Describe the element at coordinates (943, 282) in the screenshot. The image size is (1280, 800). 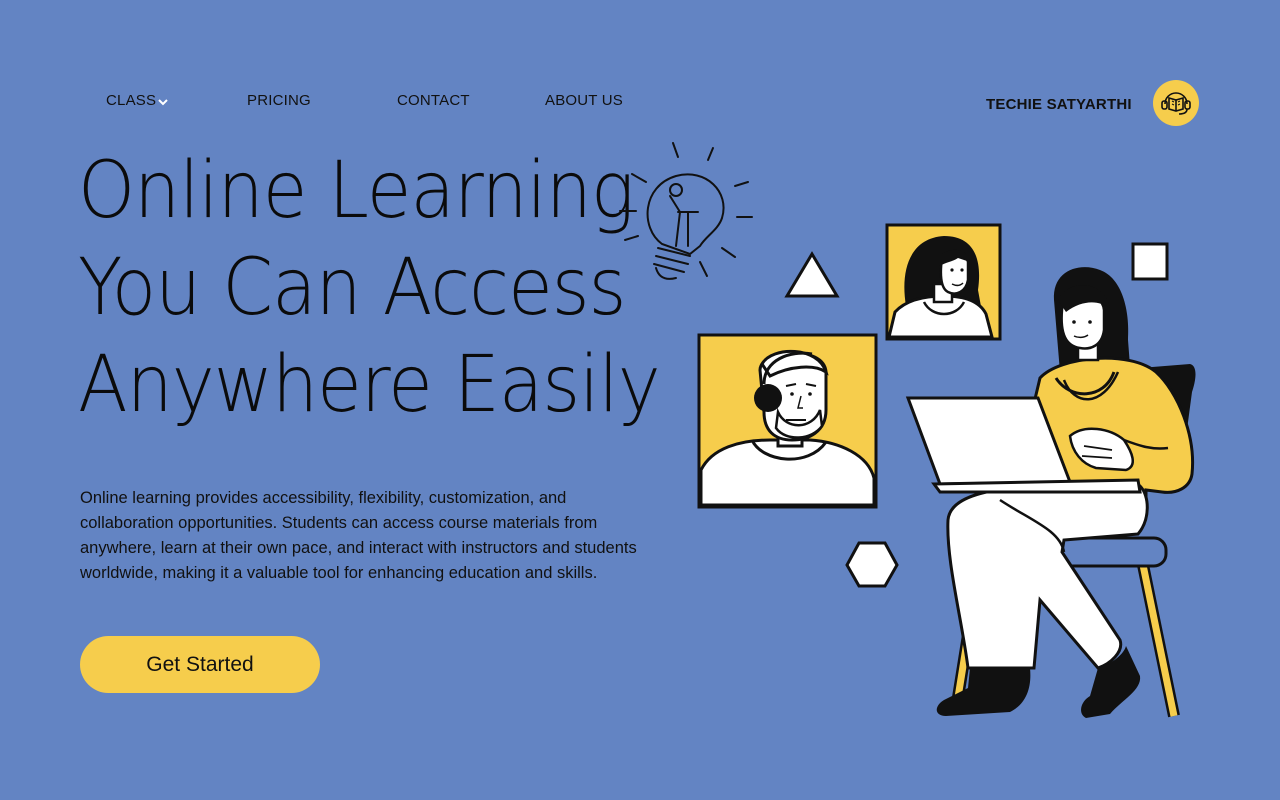
I see `woman-avatar-icon` at that location.